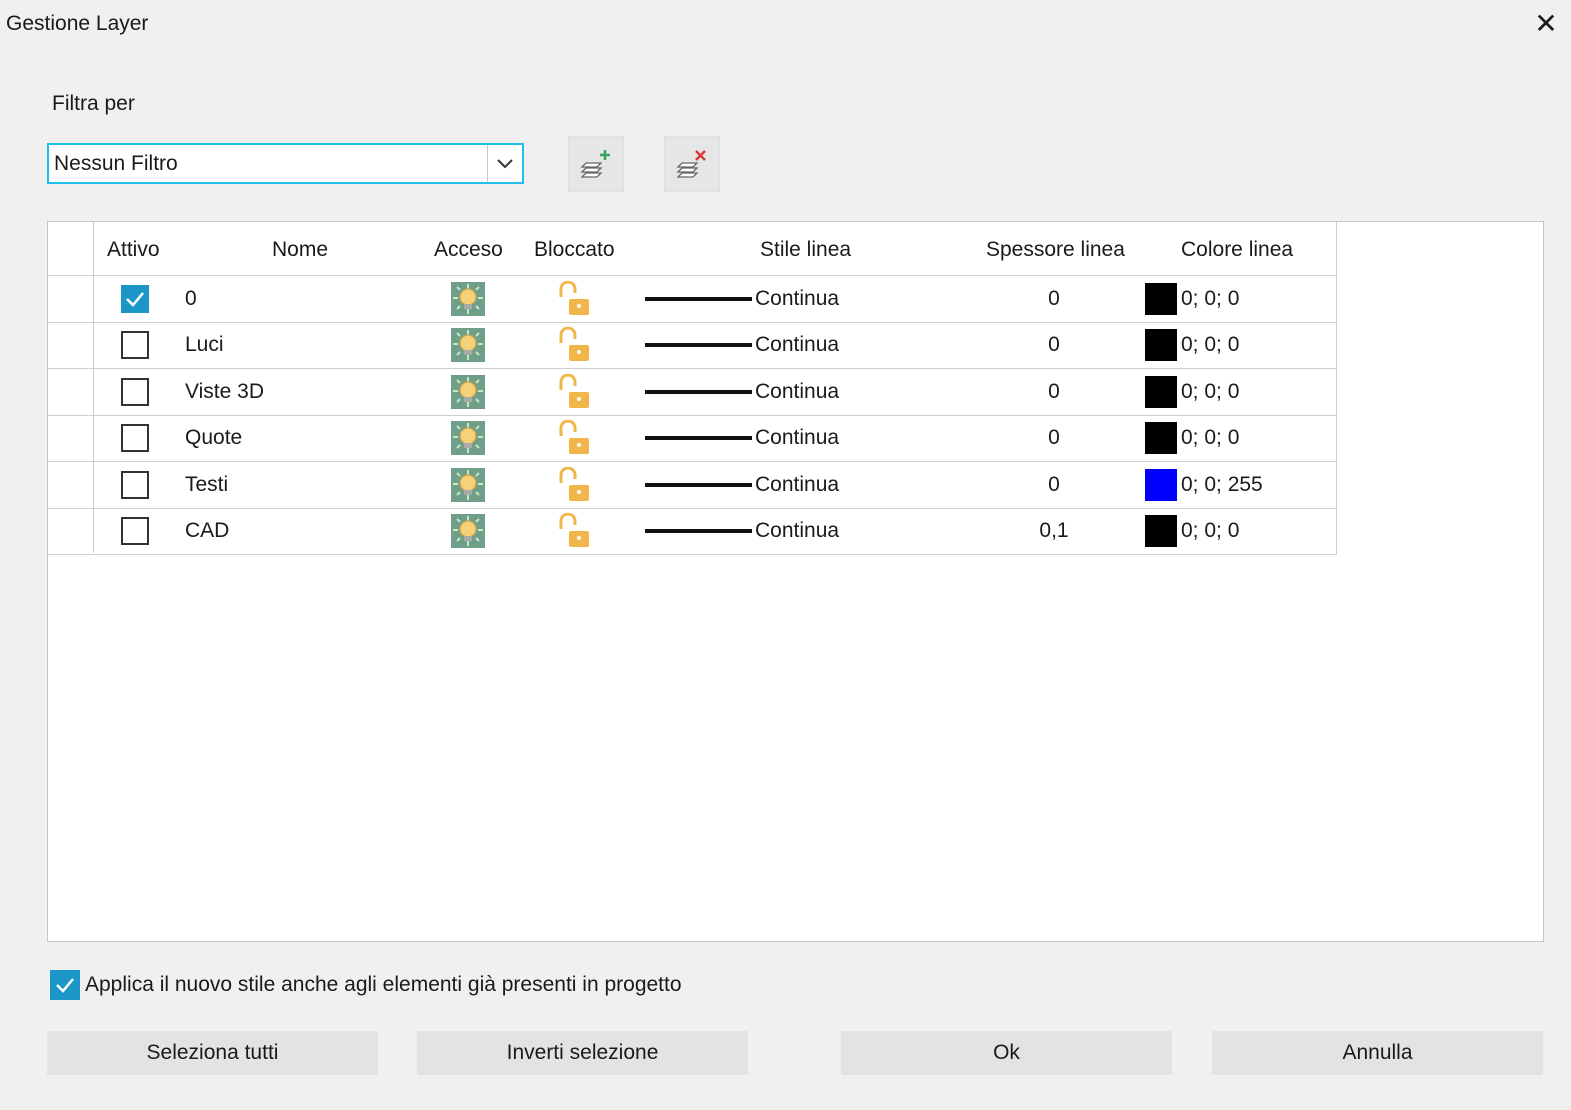 This screenshot has width=1571, height=1110. I want to click on table-row: Viste 3D Continua 0 0; 0; 0, so click(692, 392).